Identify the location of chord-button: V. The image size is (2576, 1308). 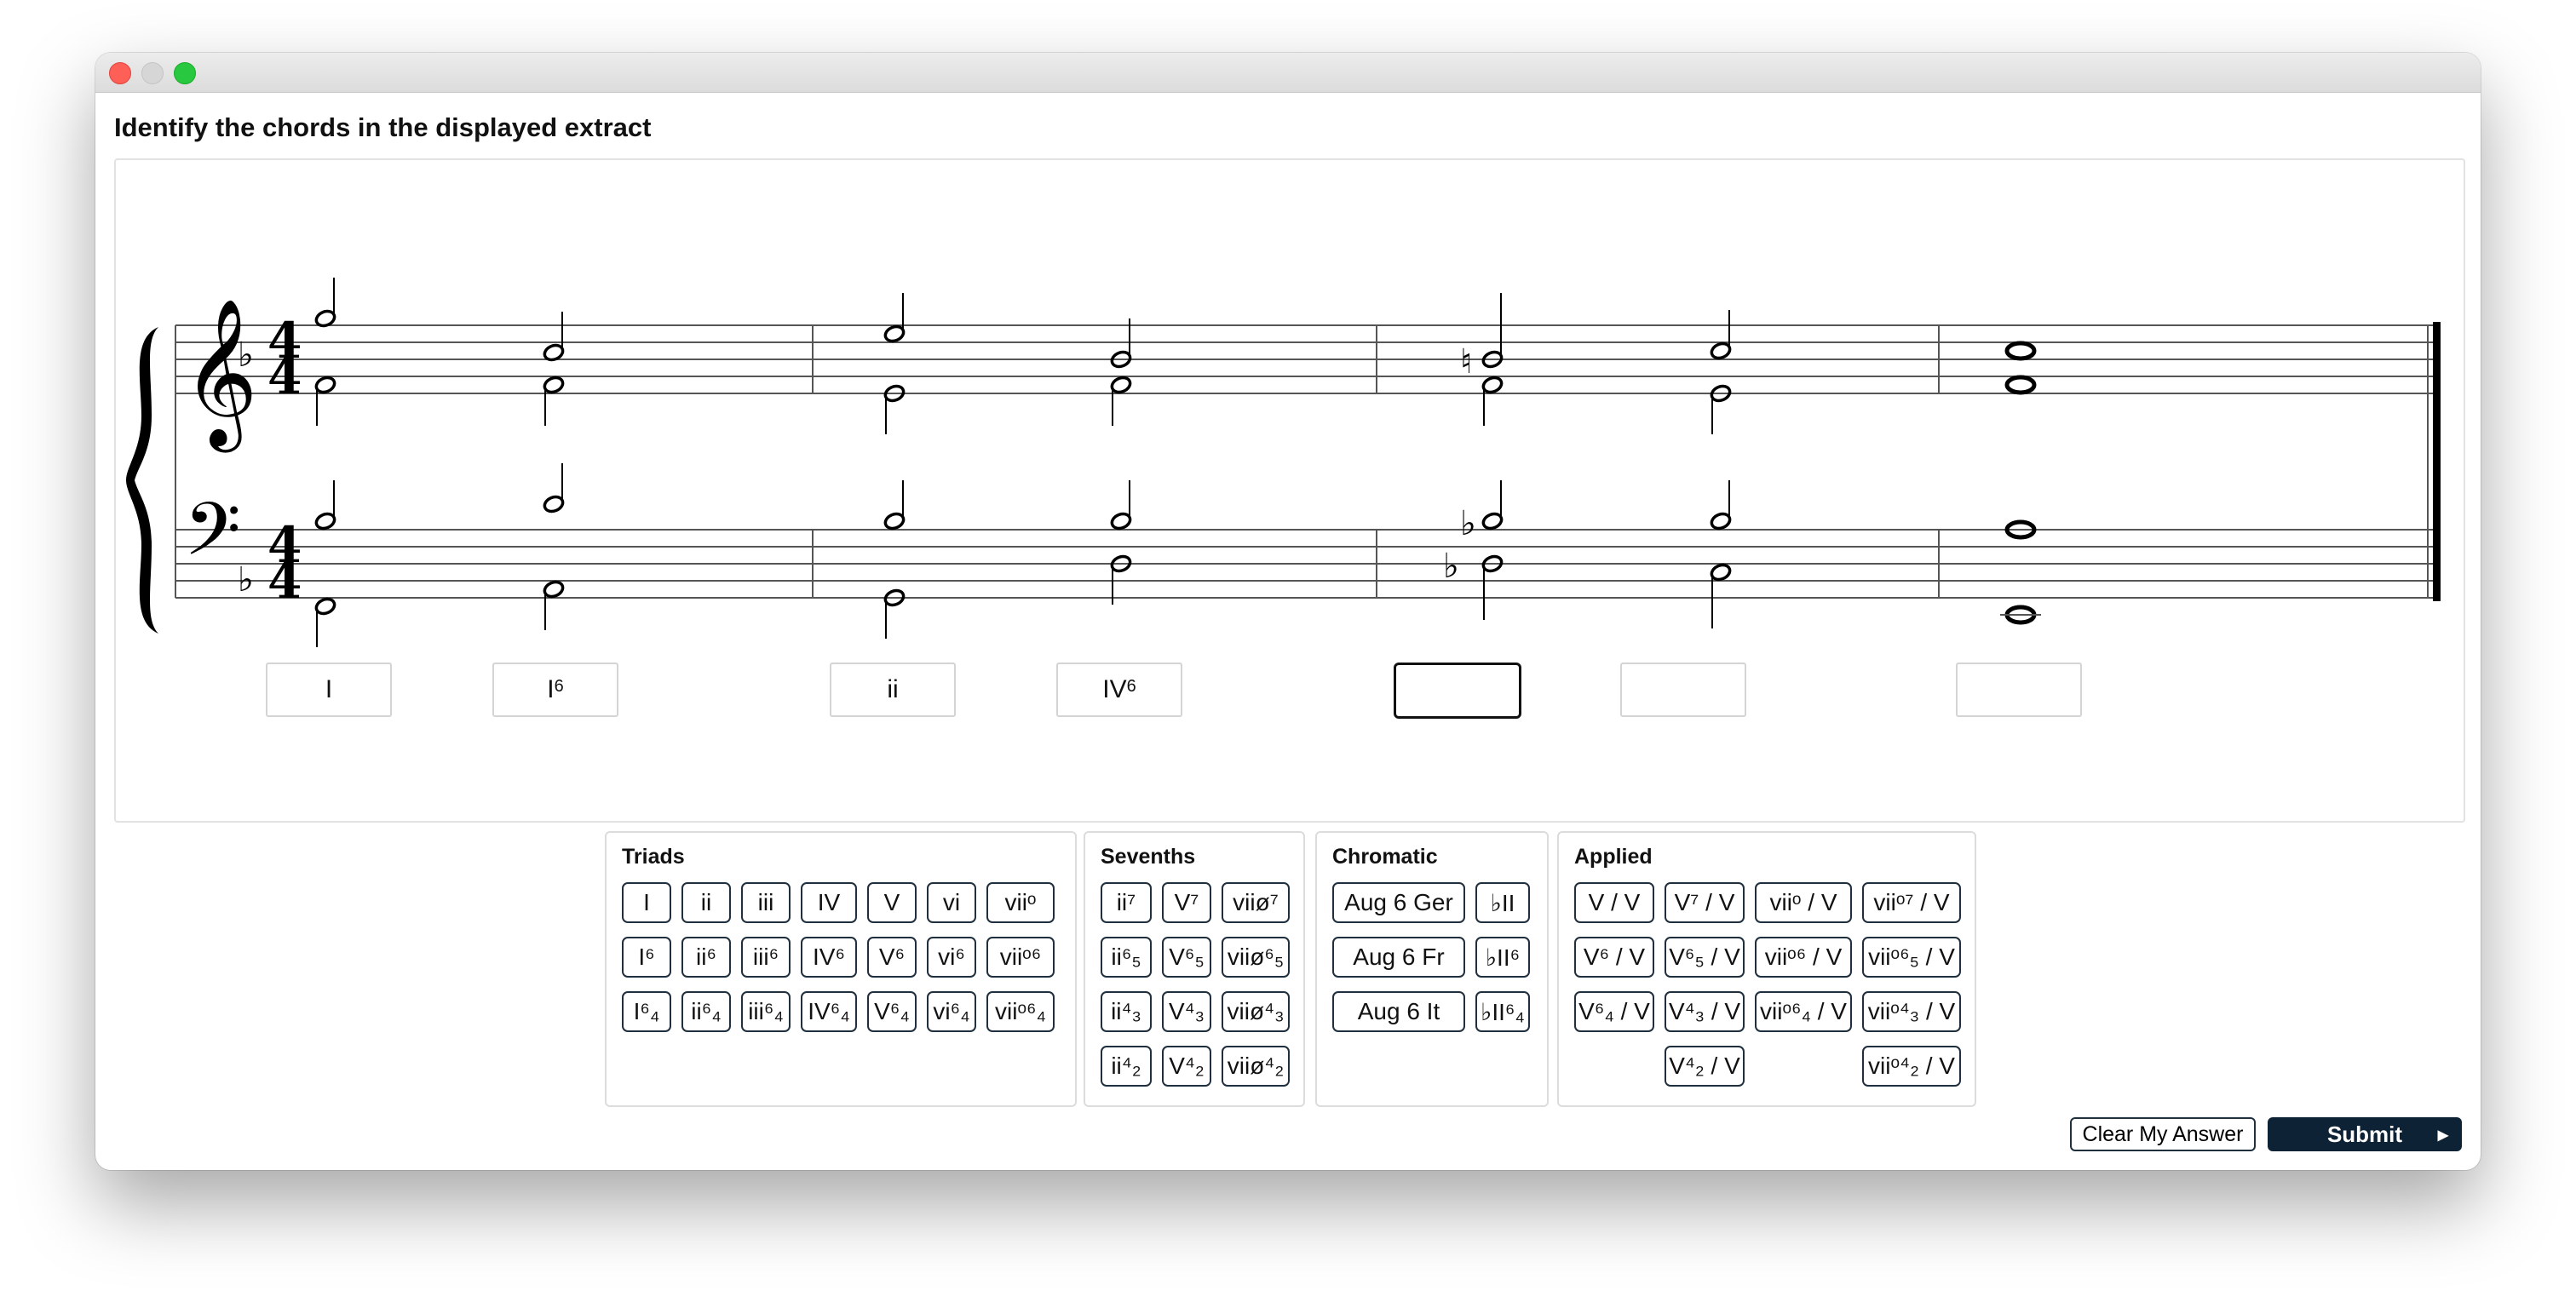
(892, 903).